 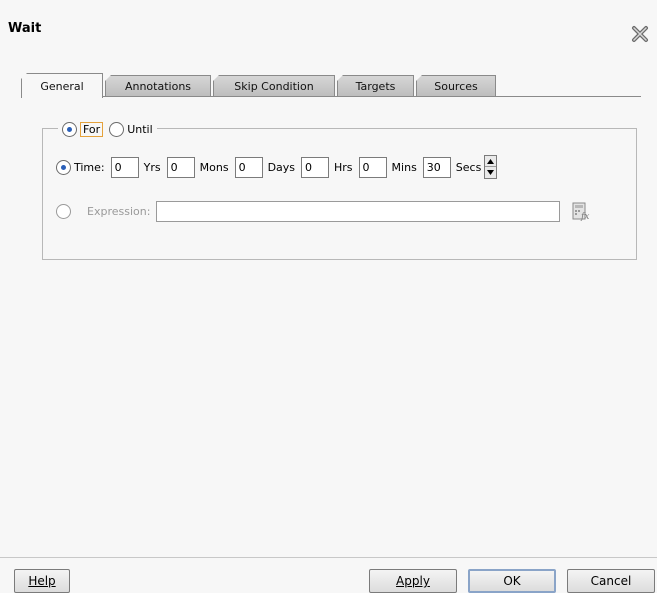 What do you see at coordinates (358, 211) in the screenshot?
I see `expression-input` at bounding box center [358, 211].